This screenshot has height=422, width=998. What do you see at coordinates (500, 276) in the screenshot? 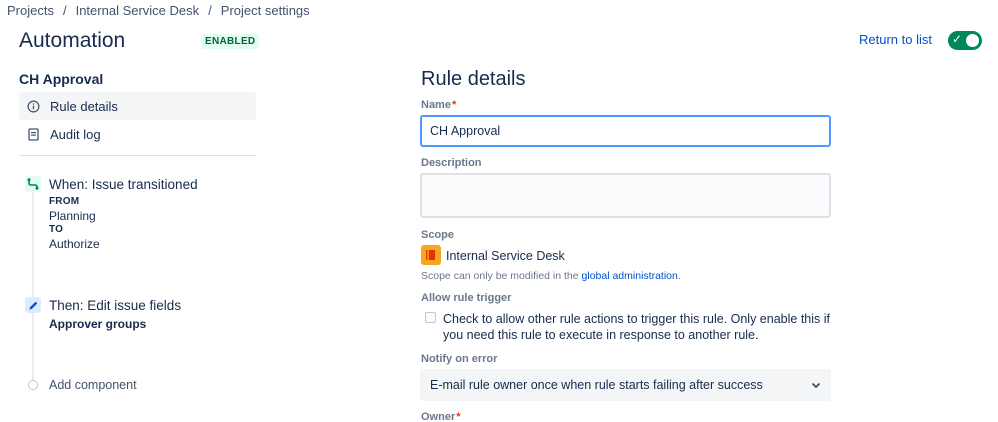
I see `scope-note-text: Scope can only be modified in the` at bounding box center [500, 276].